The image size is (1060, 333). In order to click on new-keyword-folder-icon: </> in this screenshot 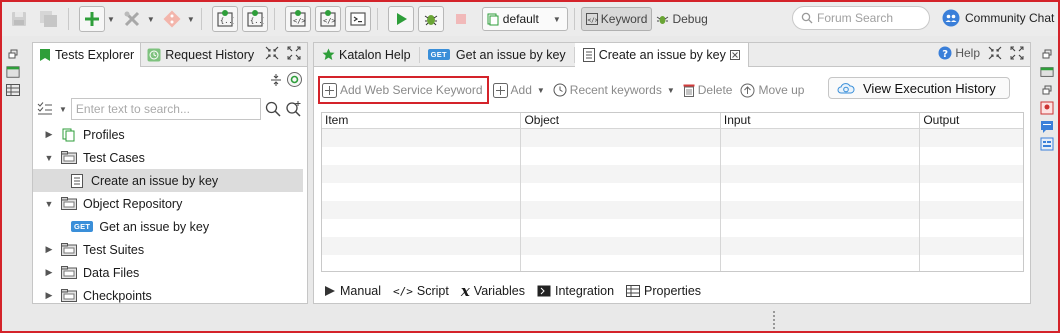, I will do `click(327, 19)`.